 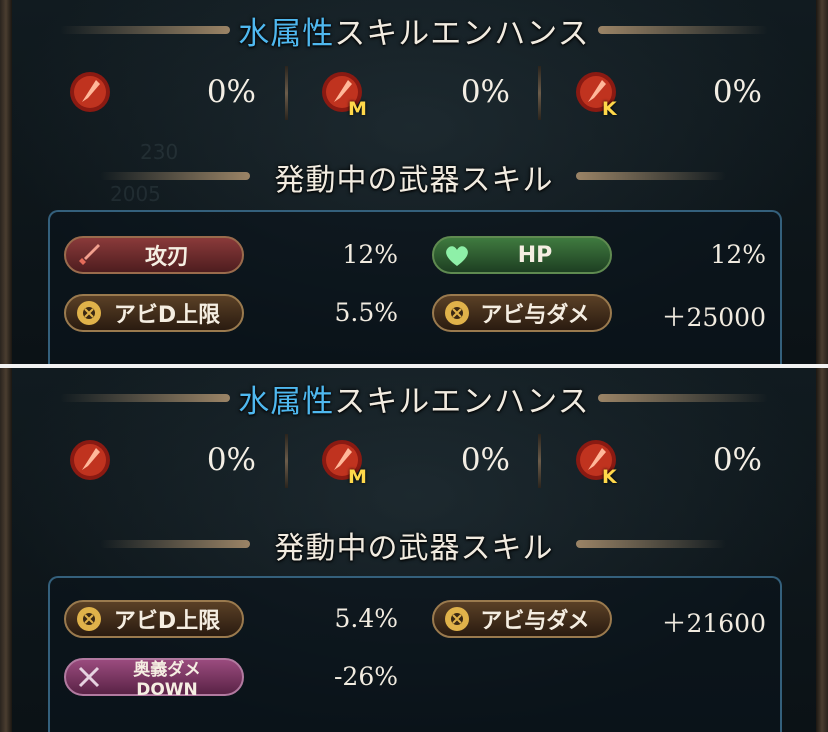 I want to click on skill-value: ＋21600, so click(x=713, y=623).